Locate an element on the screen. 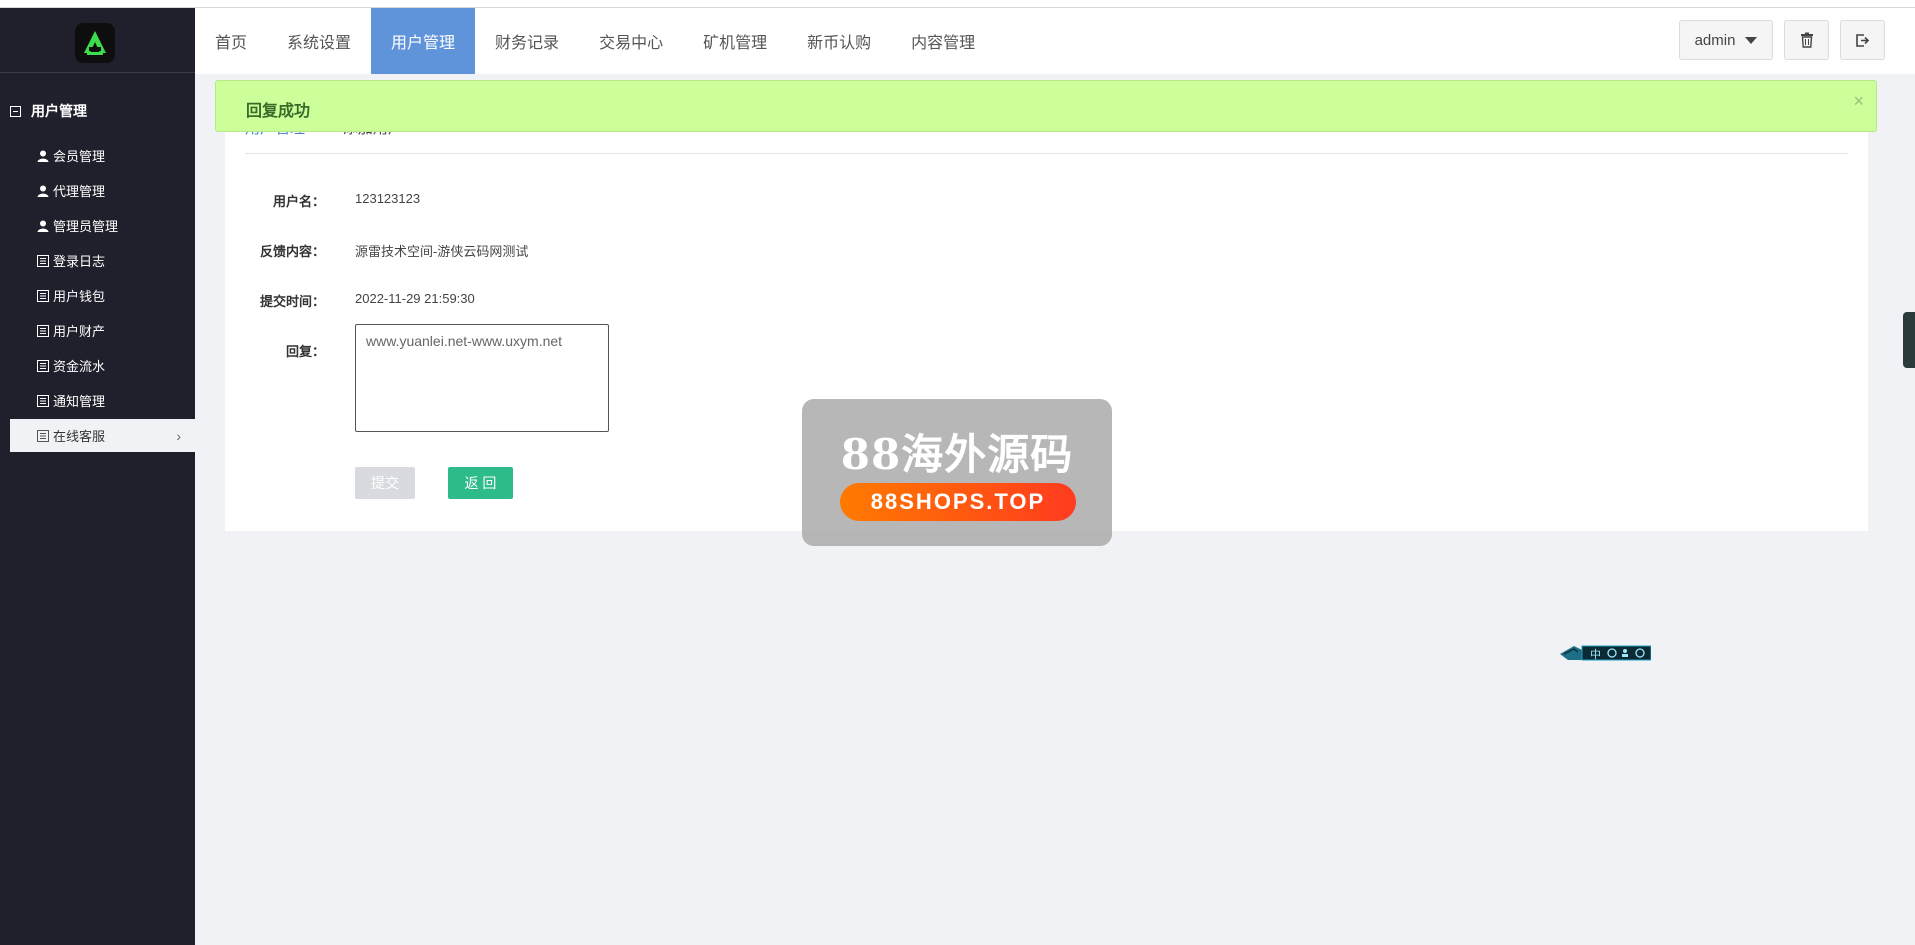  sidebar-item-agents: 代理管理 is located at coordinates (102, 190).